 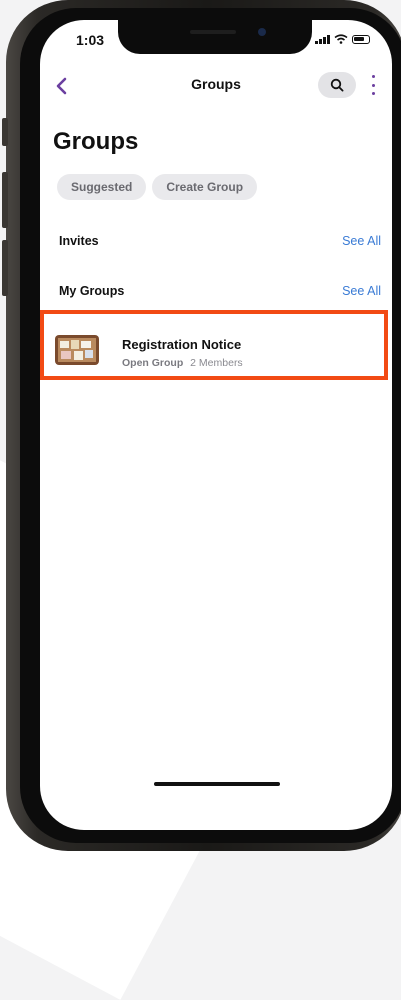 I want to click on top-navigation-bar: Groups, so click(x=216, y=86).